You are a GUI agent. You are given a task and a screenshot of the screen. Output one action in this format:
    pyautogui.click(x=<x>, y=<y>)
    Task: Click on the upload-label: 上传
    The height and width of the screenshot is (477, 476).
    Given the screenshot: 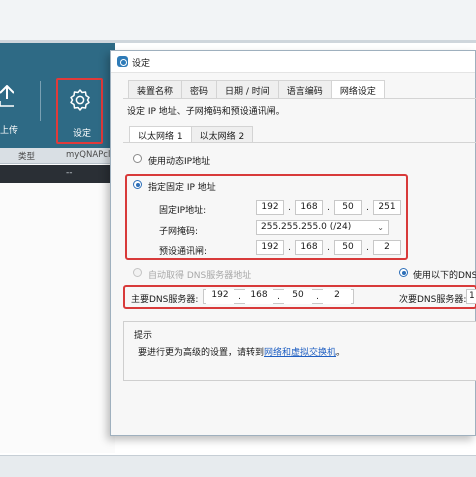 What is the action you would take?
    pyautogui.click(x=9, y=131)
    